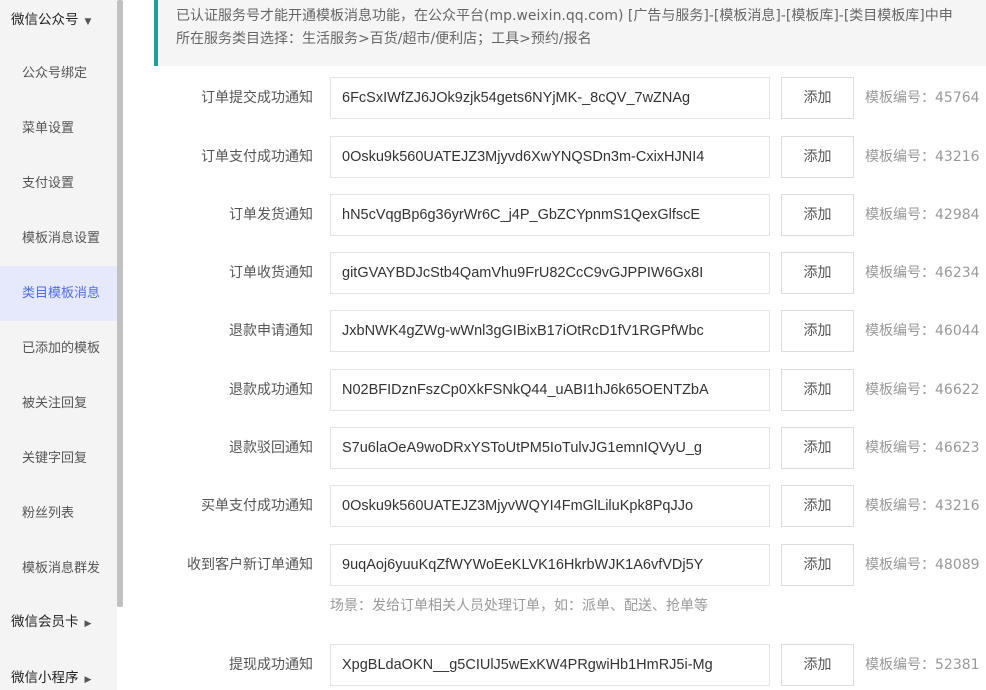 The height and width of the screenshot is (690, 986). I want to click on template-row-new-order: 收到客户新订单通知 添加 模板编号：48089, so click(570, 565).